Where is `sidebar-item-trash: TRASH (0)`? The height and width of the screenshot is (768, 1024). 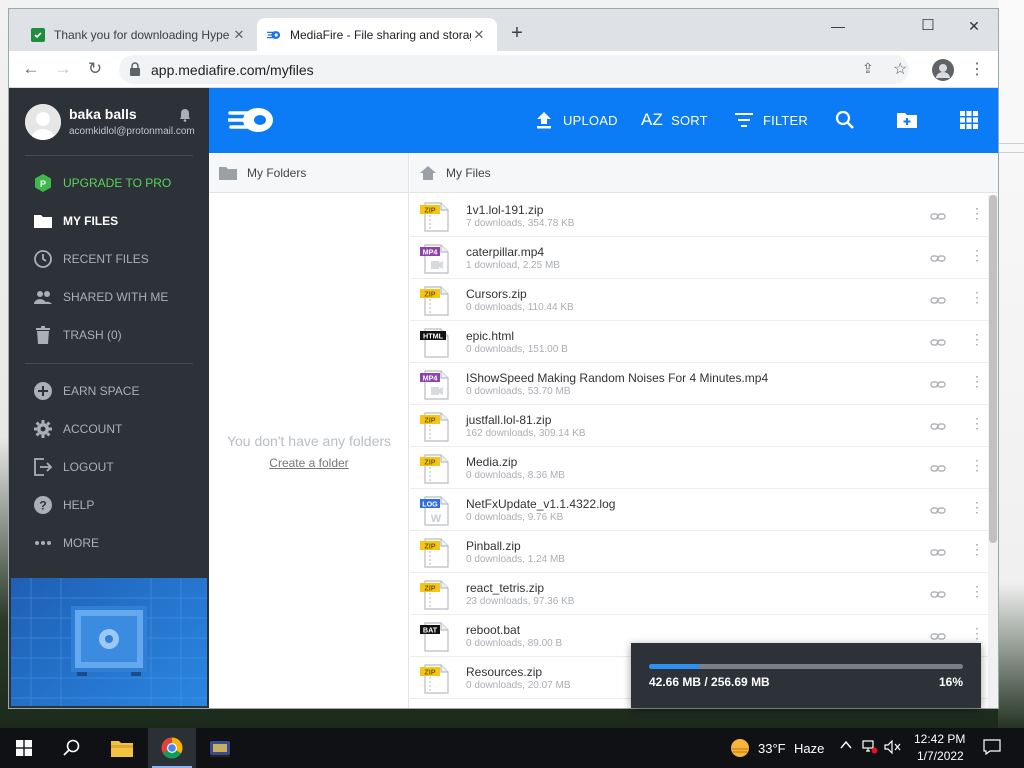
sidebar-item-trash: TRASH (0) is located at coordinates (118, 335).